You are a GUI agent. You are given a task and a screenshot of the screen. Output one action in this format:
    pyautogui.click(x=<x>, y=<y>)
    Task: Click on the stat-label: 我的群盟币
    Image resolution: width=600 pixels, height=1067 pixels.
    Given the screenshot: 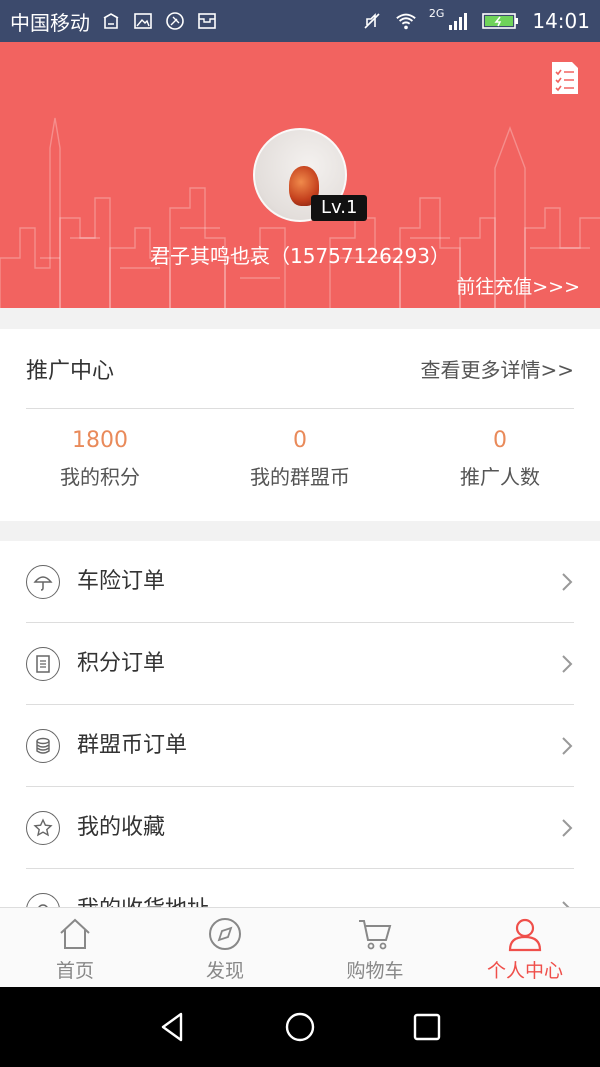 What is the action you would take?
    pyautogui.click(x=300, y=477)
    